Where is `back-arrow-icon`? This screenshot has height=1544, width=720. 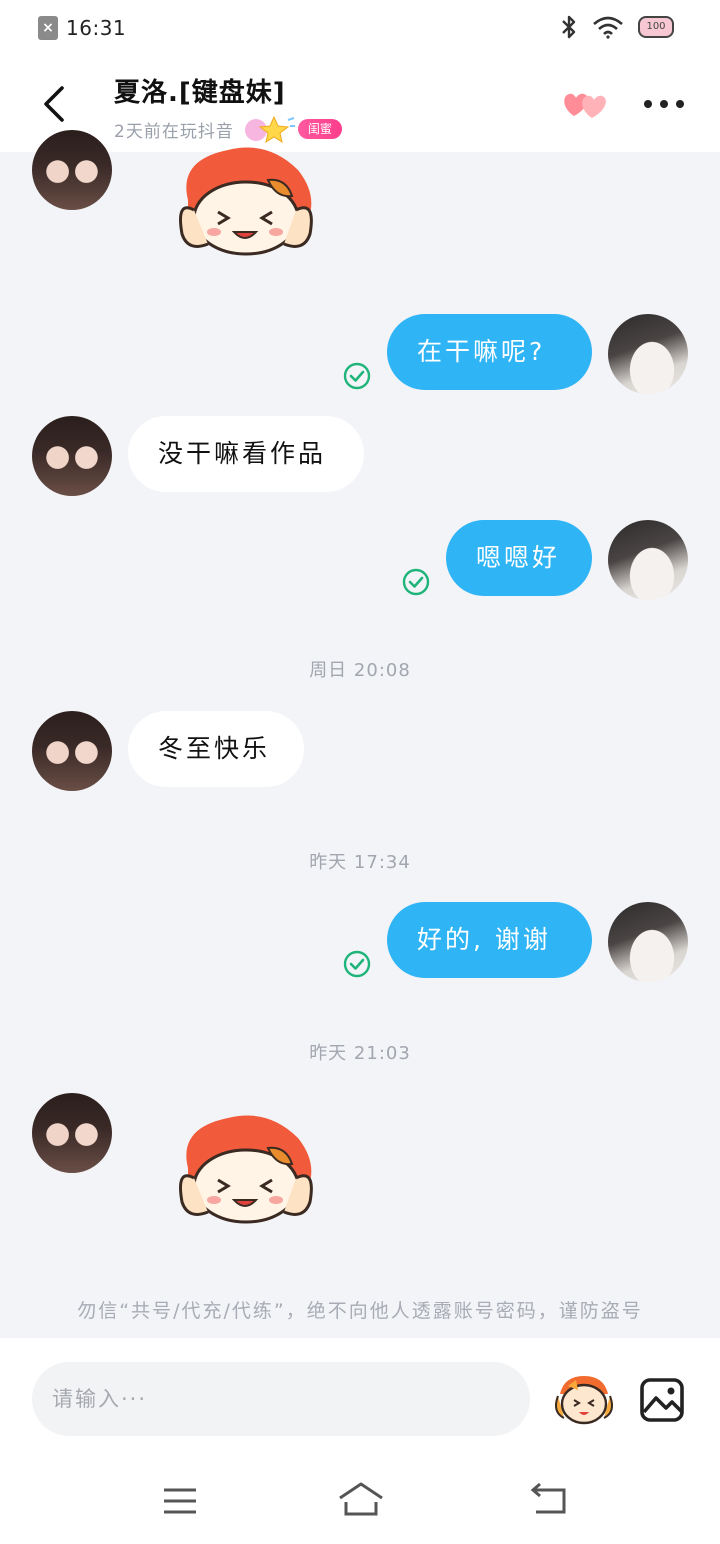
back-arrow-icon is located at coordinates (54, 104).